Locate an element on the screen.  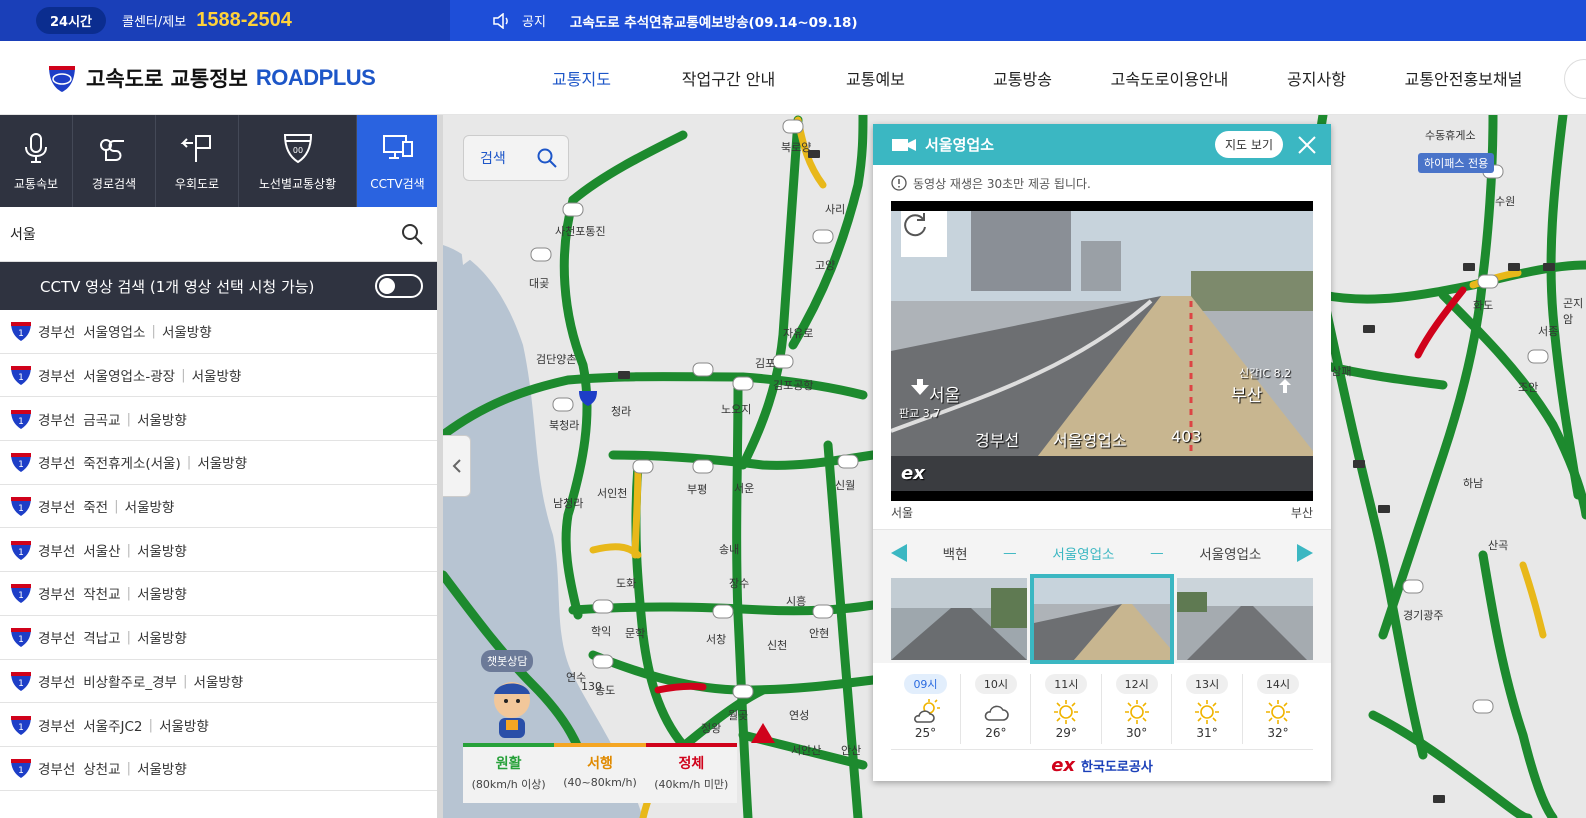
nav-traffic-forecast: 교통예보 is located at coordinates (875, 78).